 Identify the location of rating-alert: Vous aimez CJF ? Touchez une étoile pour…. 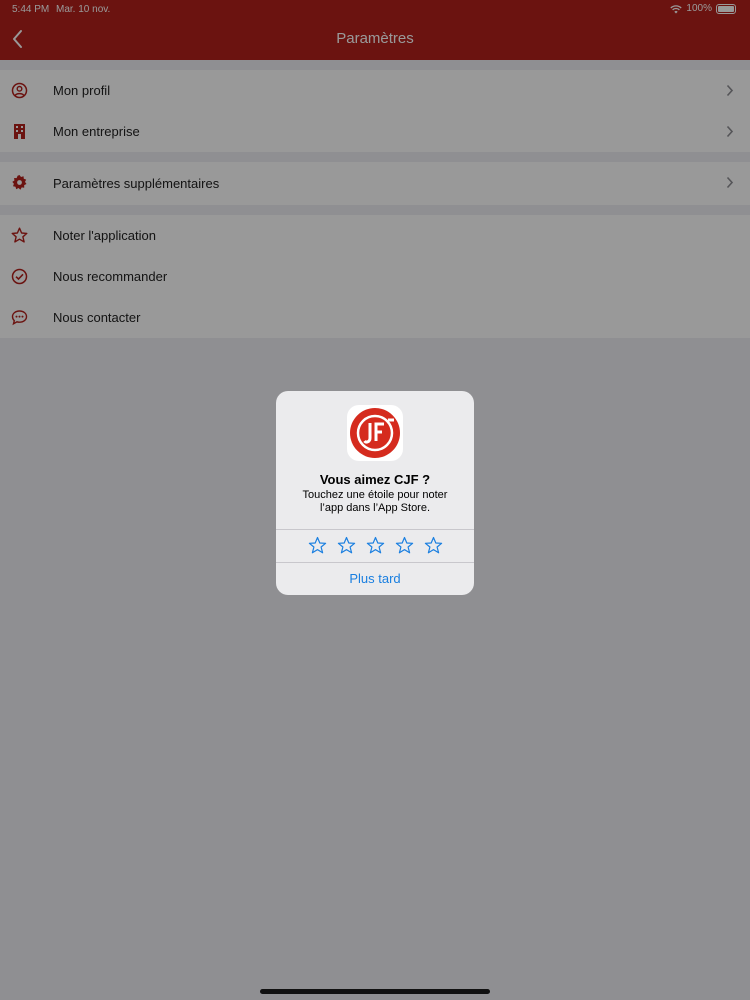
(375, 493).